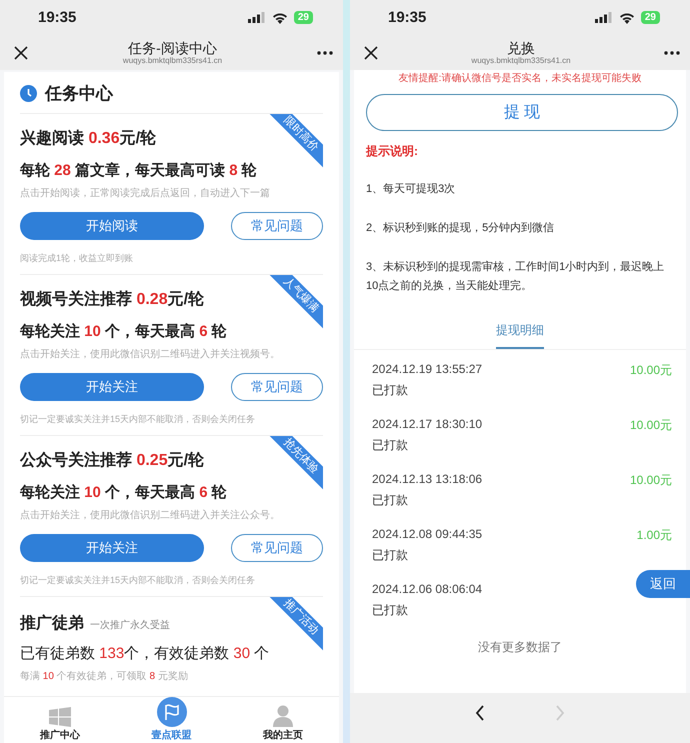  What do you see at coordinates (427, 589) in the screenshot?
I see `record-time: 2024.12.06 08:06:04` at bounding box center [427, 589].